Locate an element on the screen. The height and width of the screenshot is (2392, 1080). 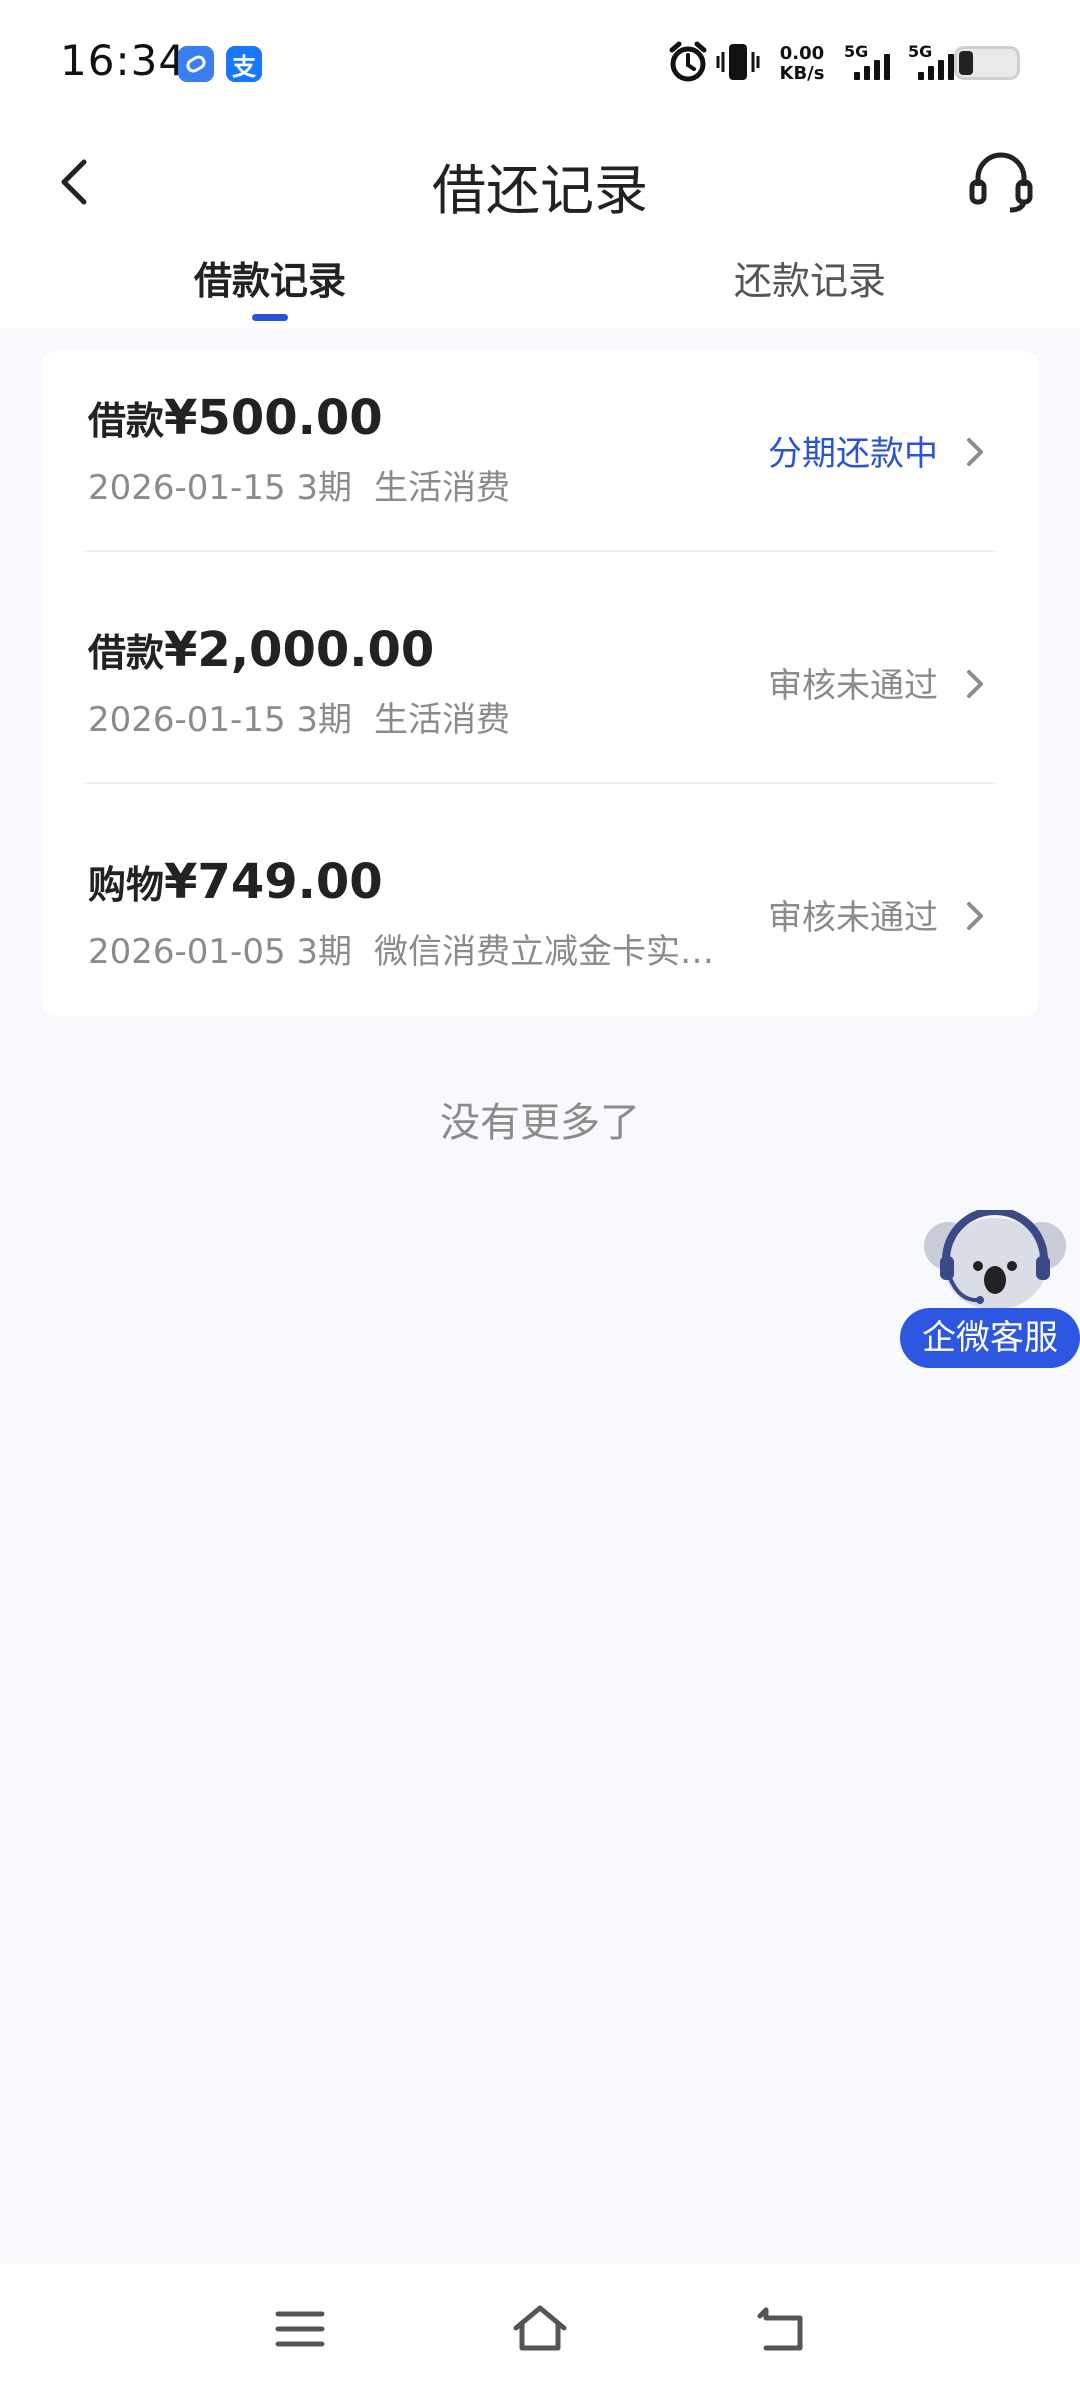
record-amount-value: ¥749.00 is located at coordinates (273, 882).